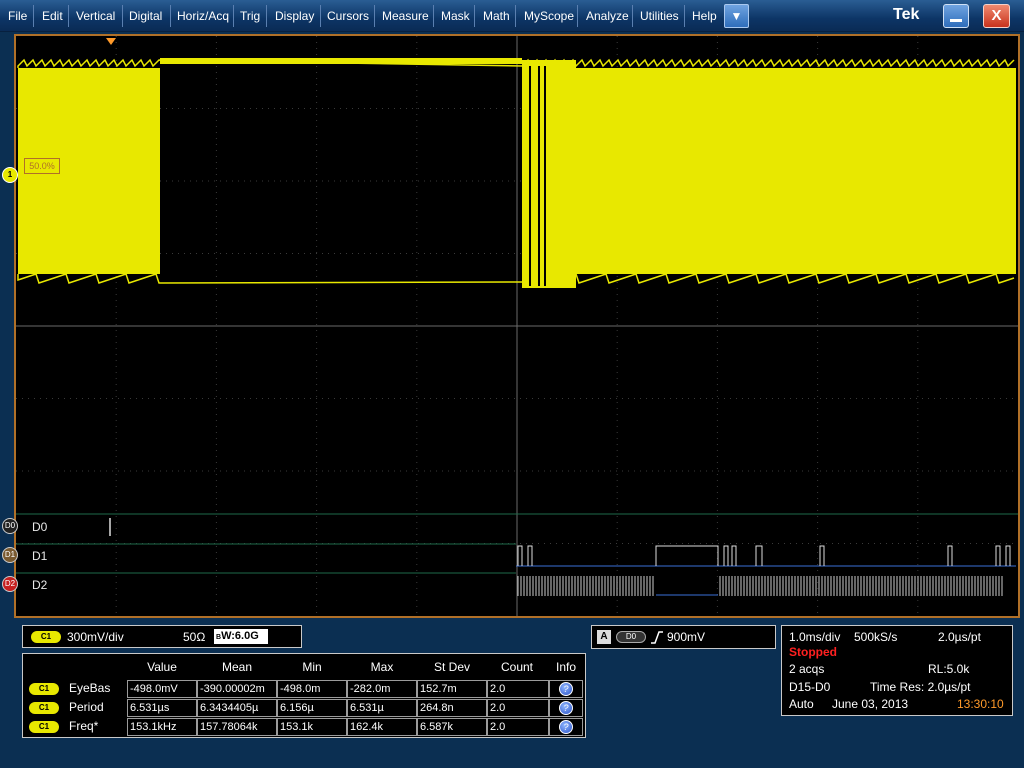  What do you see at coordinates (517, 667) in the screenshot?
I see `column-header: Count` at bounding box center [517, 667].